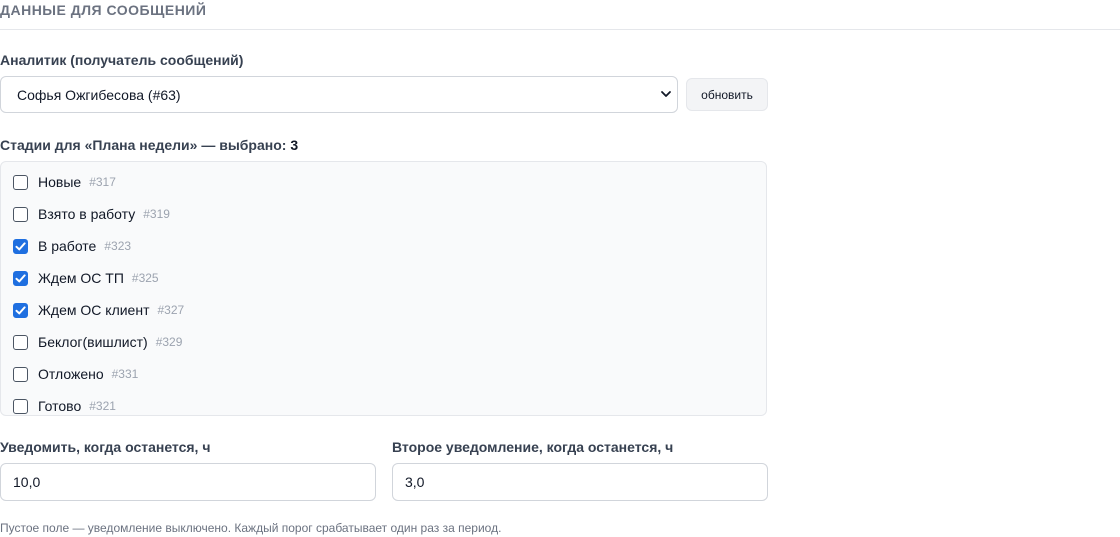  I want to click on first-notify-label: Уведомить, когда останется, ч, so click(105, 447).